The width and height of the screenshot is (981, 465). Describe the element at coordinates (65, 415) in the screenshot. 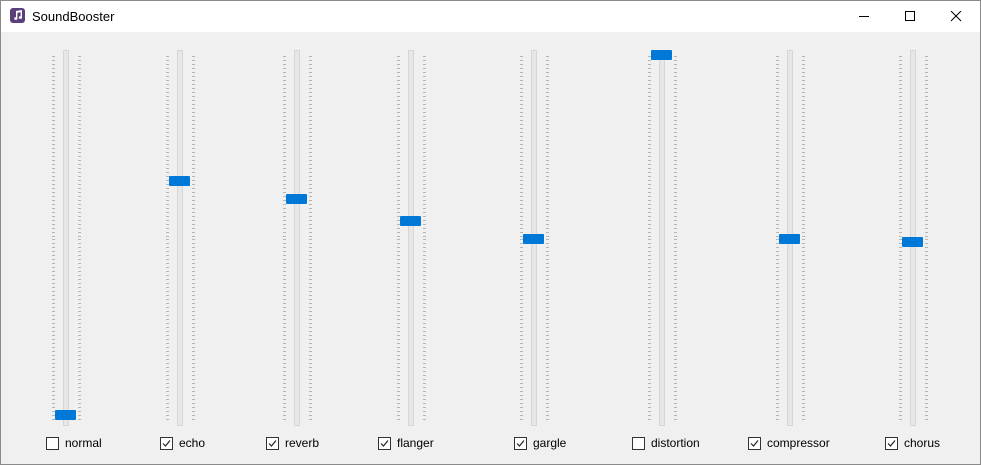

I see `slider-thumb-normal` at that location.